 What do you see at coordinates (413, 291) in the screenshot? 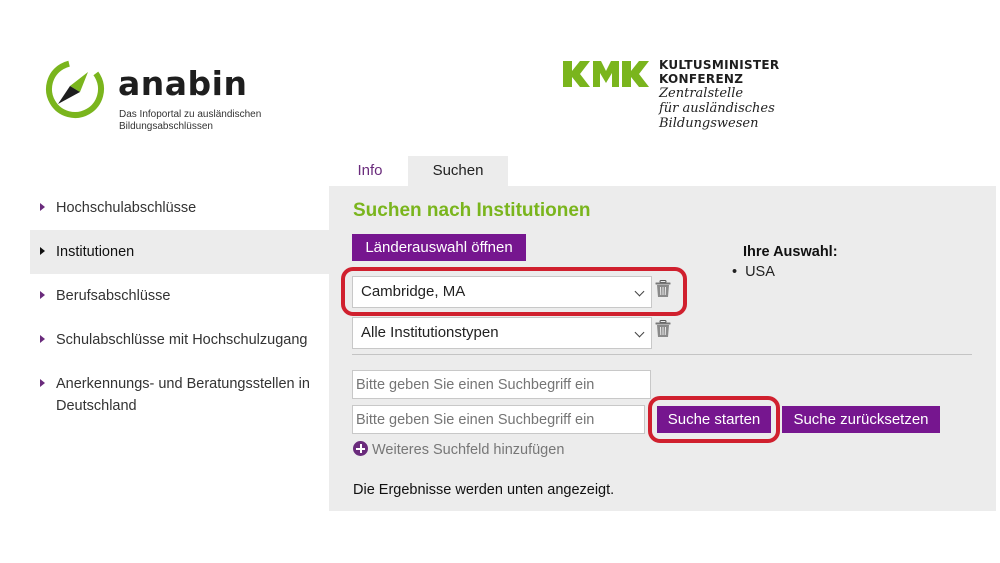
I see `city-select-value: Cambridge, MA` at bounding box center [413, 291].